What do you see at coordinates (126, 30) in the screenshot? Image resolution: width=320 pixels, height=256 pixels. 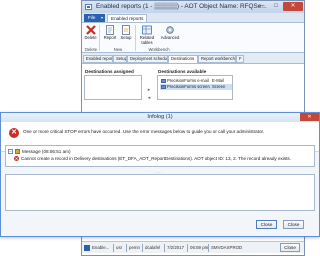 I see `setup-icon` at bounding box center [126, 30].